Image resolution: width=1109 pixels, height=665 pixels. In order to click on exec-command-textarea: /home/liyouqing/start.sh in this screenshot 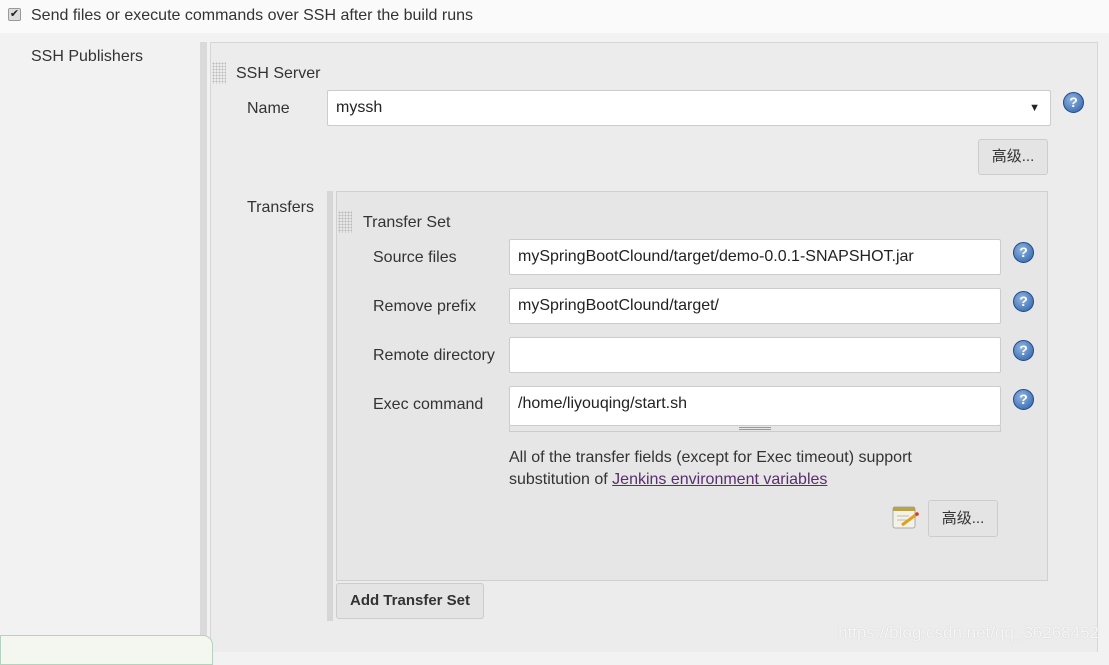, I will do `click(755, 406)`.